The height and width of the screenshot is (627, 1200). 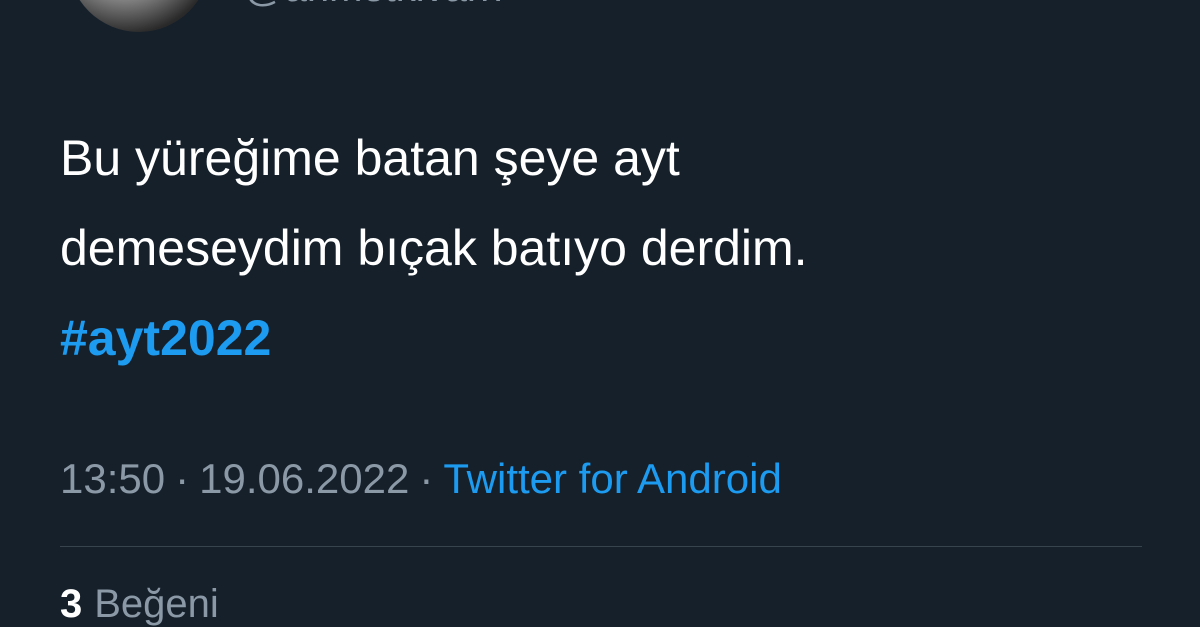 I want to click on avatar, so click(x=139, y=16).